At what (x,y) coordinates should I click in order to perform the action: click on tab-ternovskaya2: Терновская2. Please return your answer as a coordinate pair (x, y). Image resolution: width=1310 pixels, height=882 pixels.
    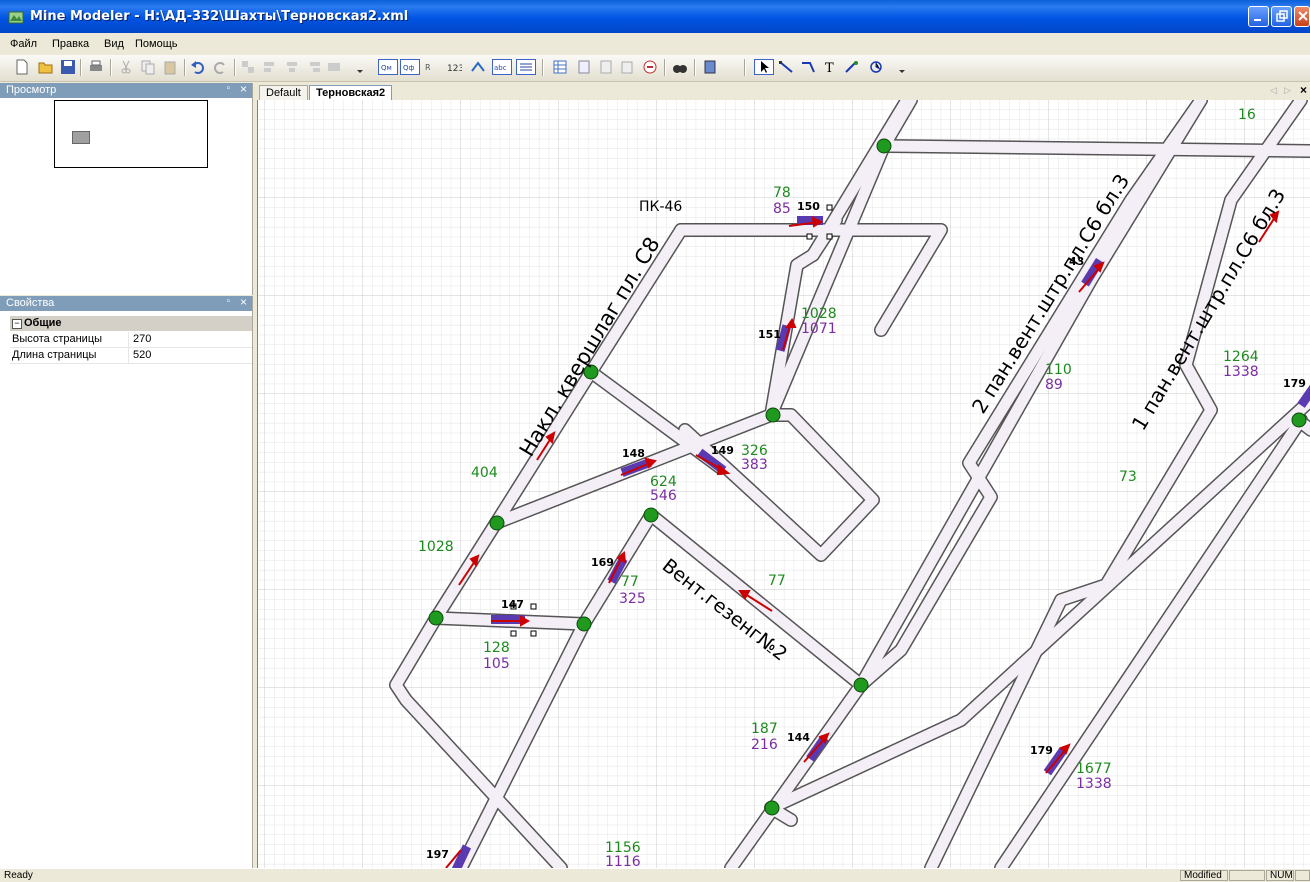
    Looking at the image, I should click on (351, 92).